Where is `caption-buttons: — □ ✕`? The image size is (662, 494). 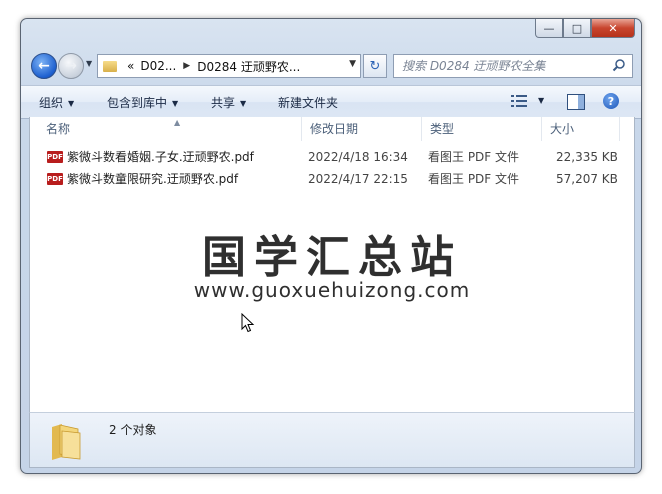 caption-buttons: — □ ✕ is located at coordinates (585, 28).